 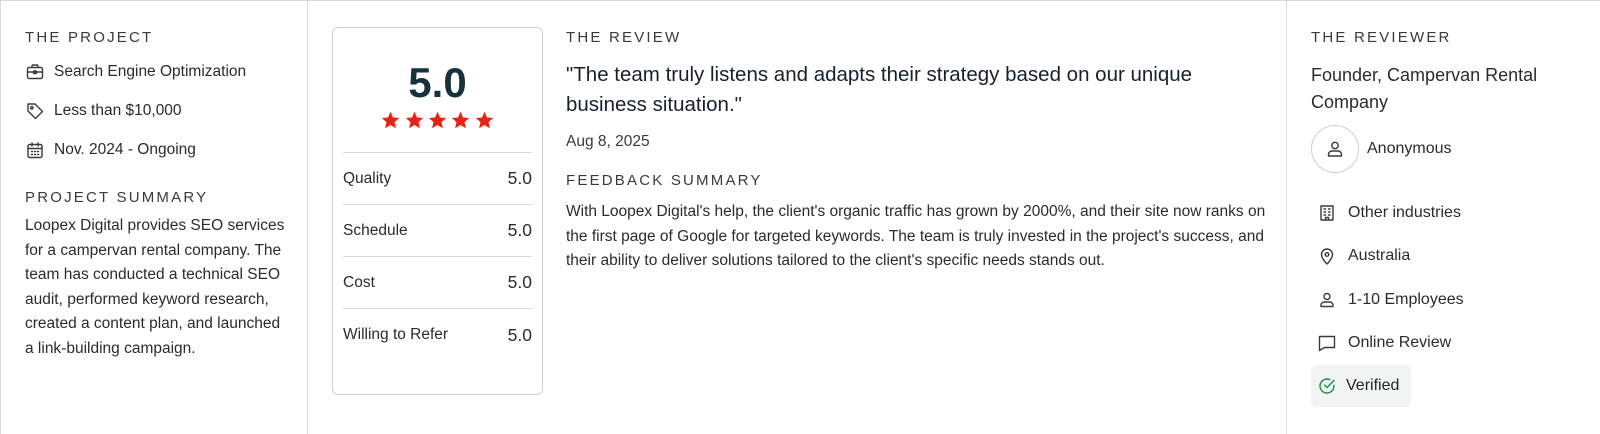 What do you see at coordinates (1404, 212) in the screenshot?
I see `reviewer-industry-text: Other industries` at bounding box center [1404, 212].